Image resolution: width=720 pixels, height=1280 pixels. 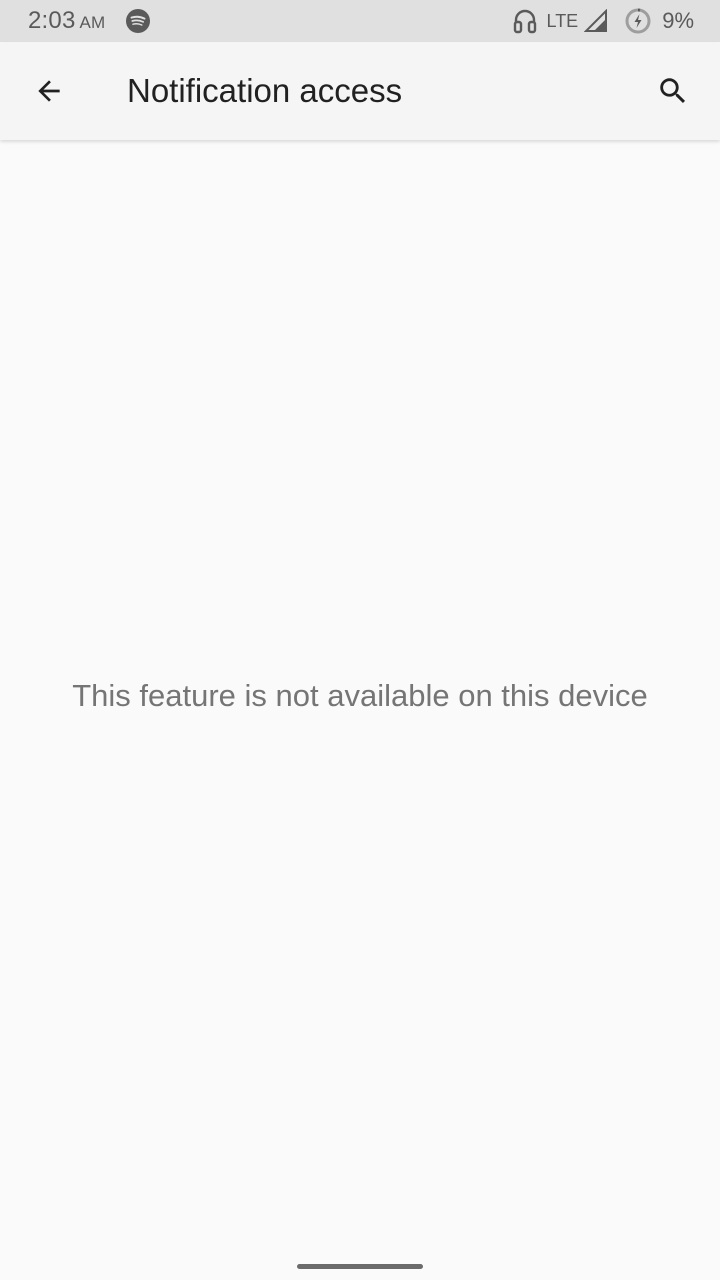 I want to click on arrow-back-icon, so click(x=49, y=91).